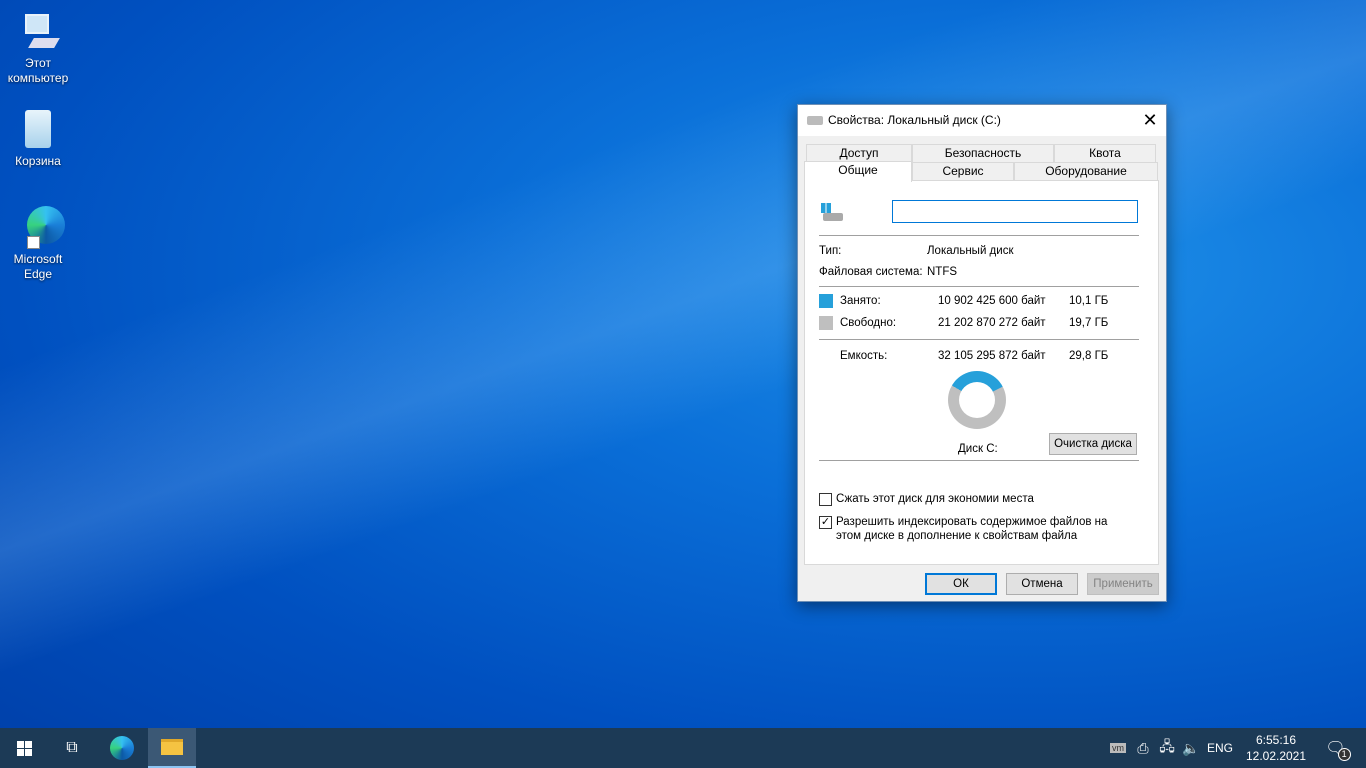  I want to click on used-bytes: 10 902 425 600 байт, so click(992, 301).